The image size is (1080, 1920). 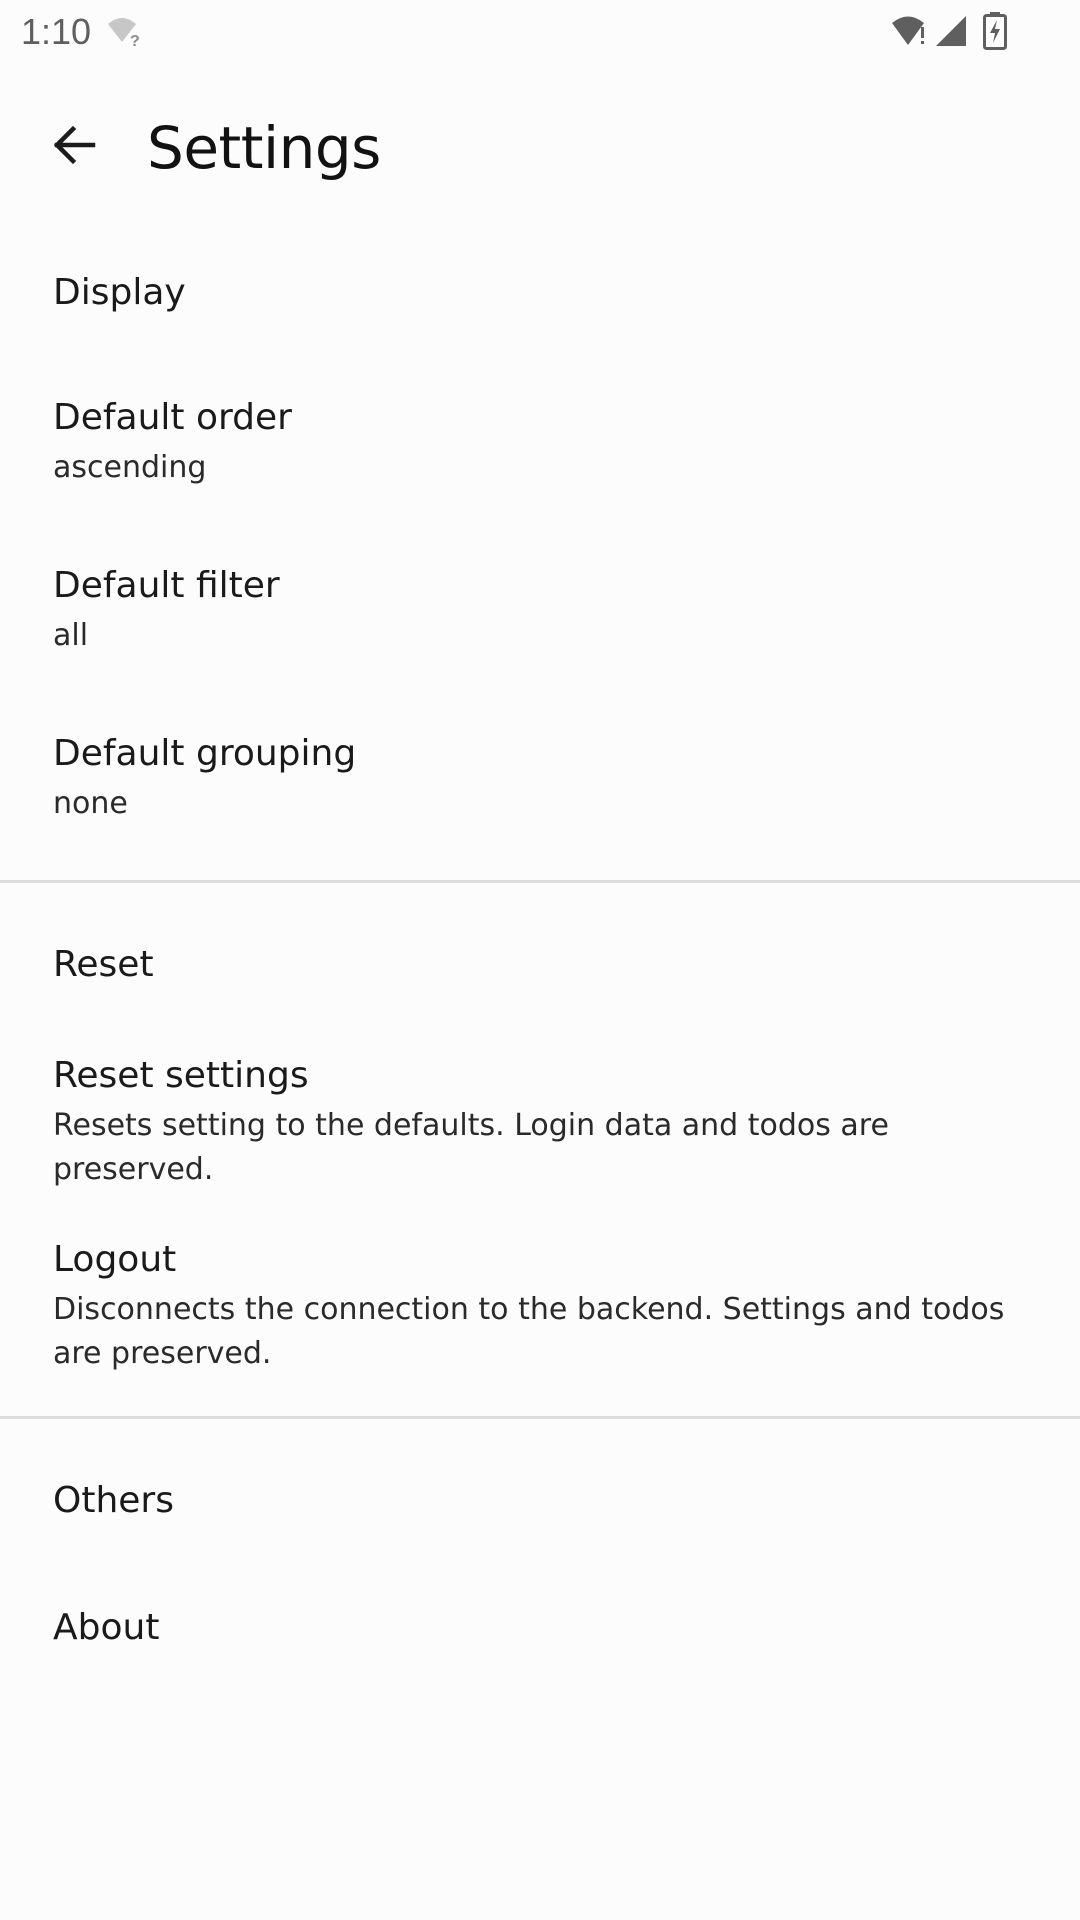 I want to click on section-header-others: Others, so click(x=113, y=1500).